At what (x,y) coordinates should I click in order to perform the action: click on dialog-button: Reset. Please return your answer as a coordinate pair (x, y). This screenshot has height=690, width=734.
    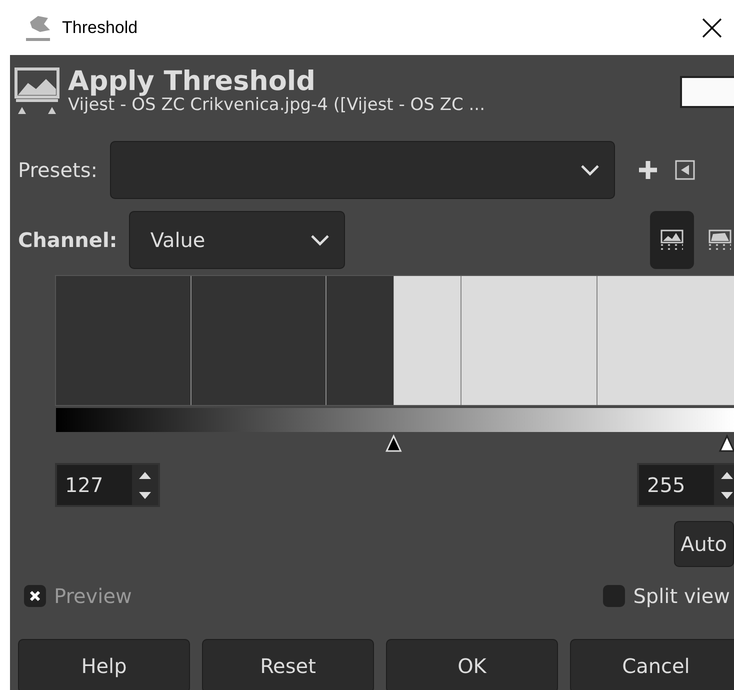
    Looking at the image, I should click on (288, 664).